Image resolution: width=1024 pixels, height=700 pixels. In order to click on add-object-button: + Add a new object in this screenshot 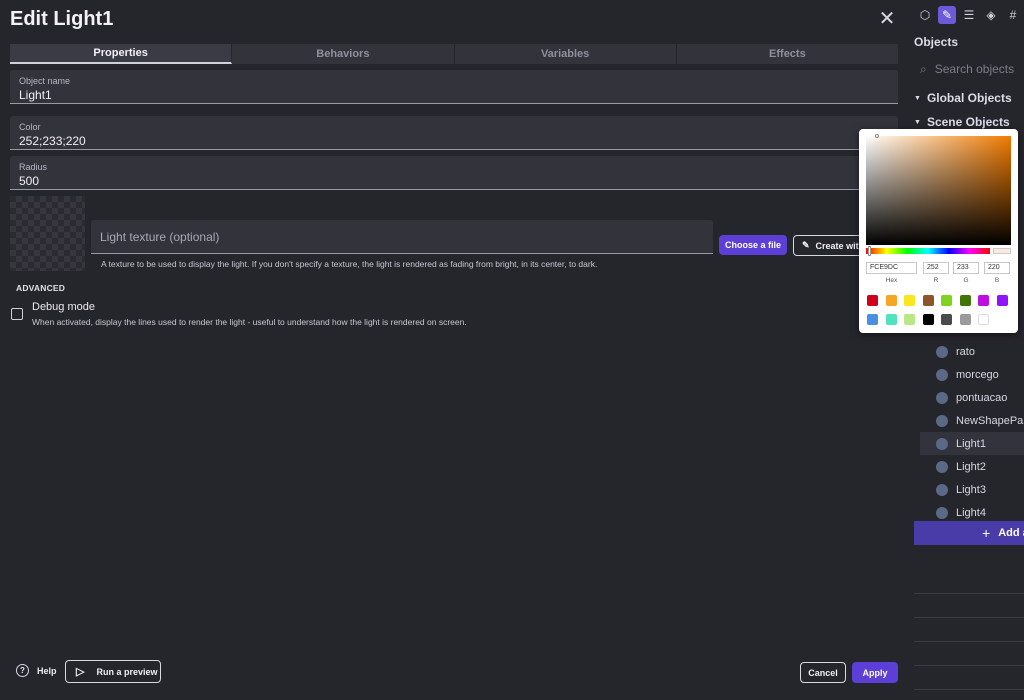, I will do `click(969, 533)`.